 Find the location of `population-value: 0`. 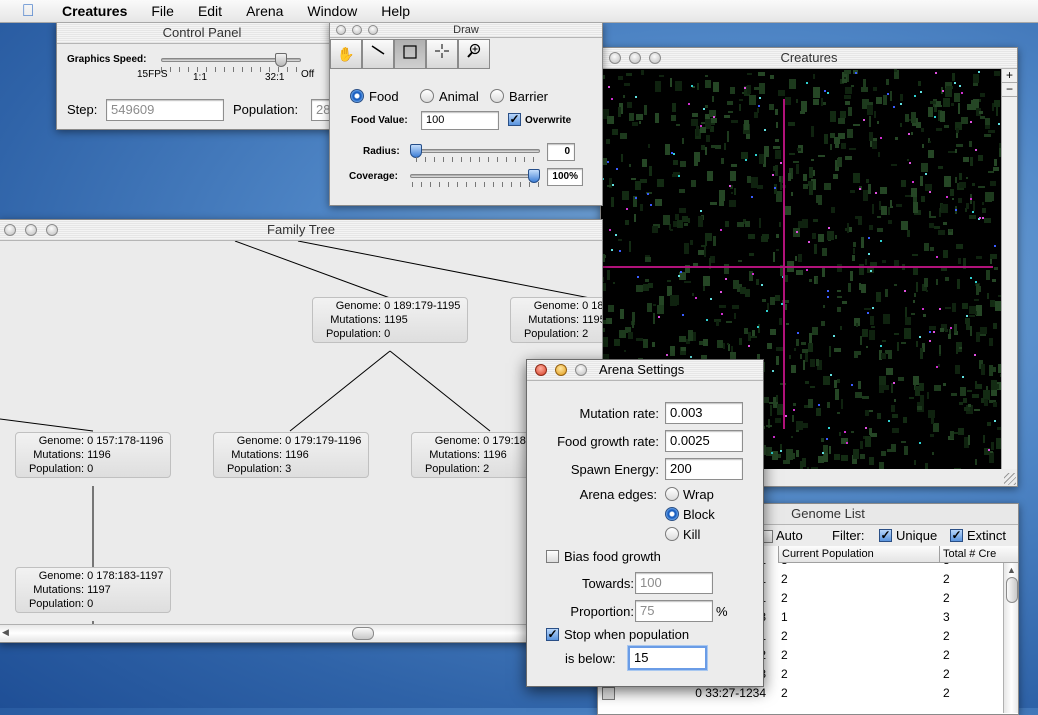

population-value: 0 is located at coordinates (90, 604).